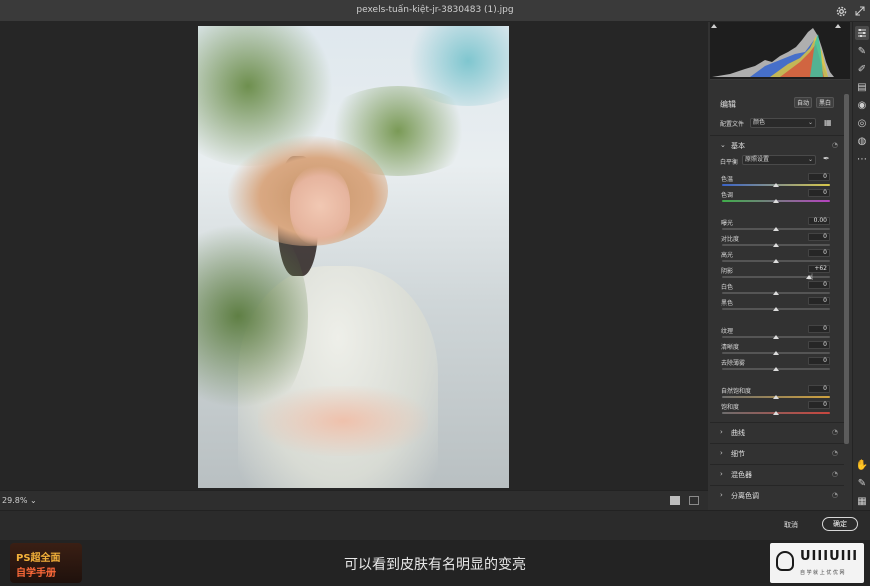 This screenshot has width=870, height=586. Describe the element at coordinates (19, 500) in the screenshot. I see `zoom-level: 29.8% ⌄` at that location.